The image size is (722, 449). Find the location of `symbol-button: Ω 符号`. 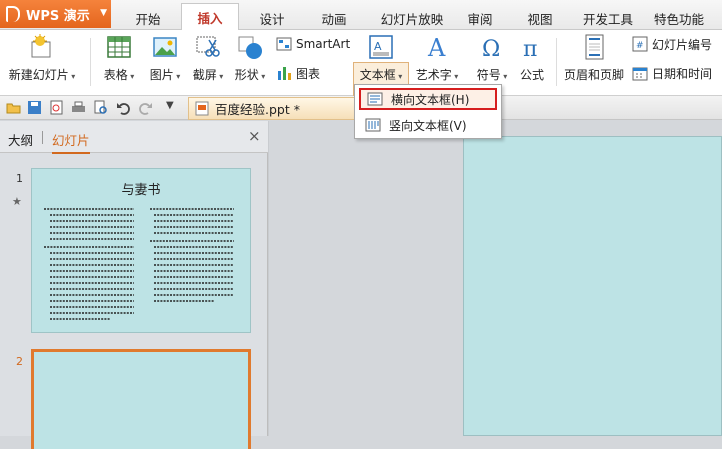

symbol-button: Ω 符号 is located at coordinates (492, 60).